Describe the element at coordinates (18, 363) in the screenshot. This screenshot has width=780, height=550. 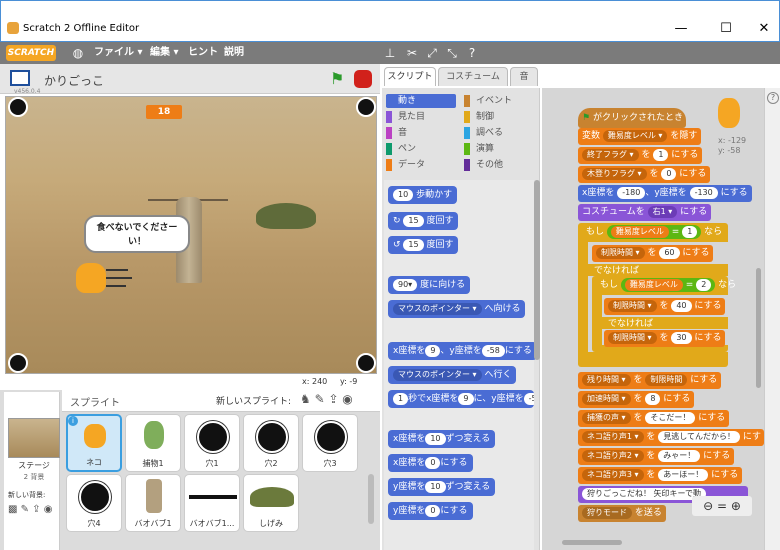
I see `hole-sprite` at that location.